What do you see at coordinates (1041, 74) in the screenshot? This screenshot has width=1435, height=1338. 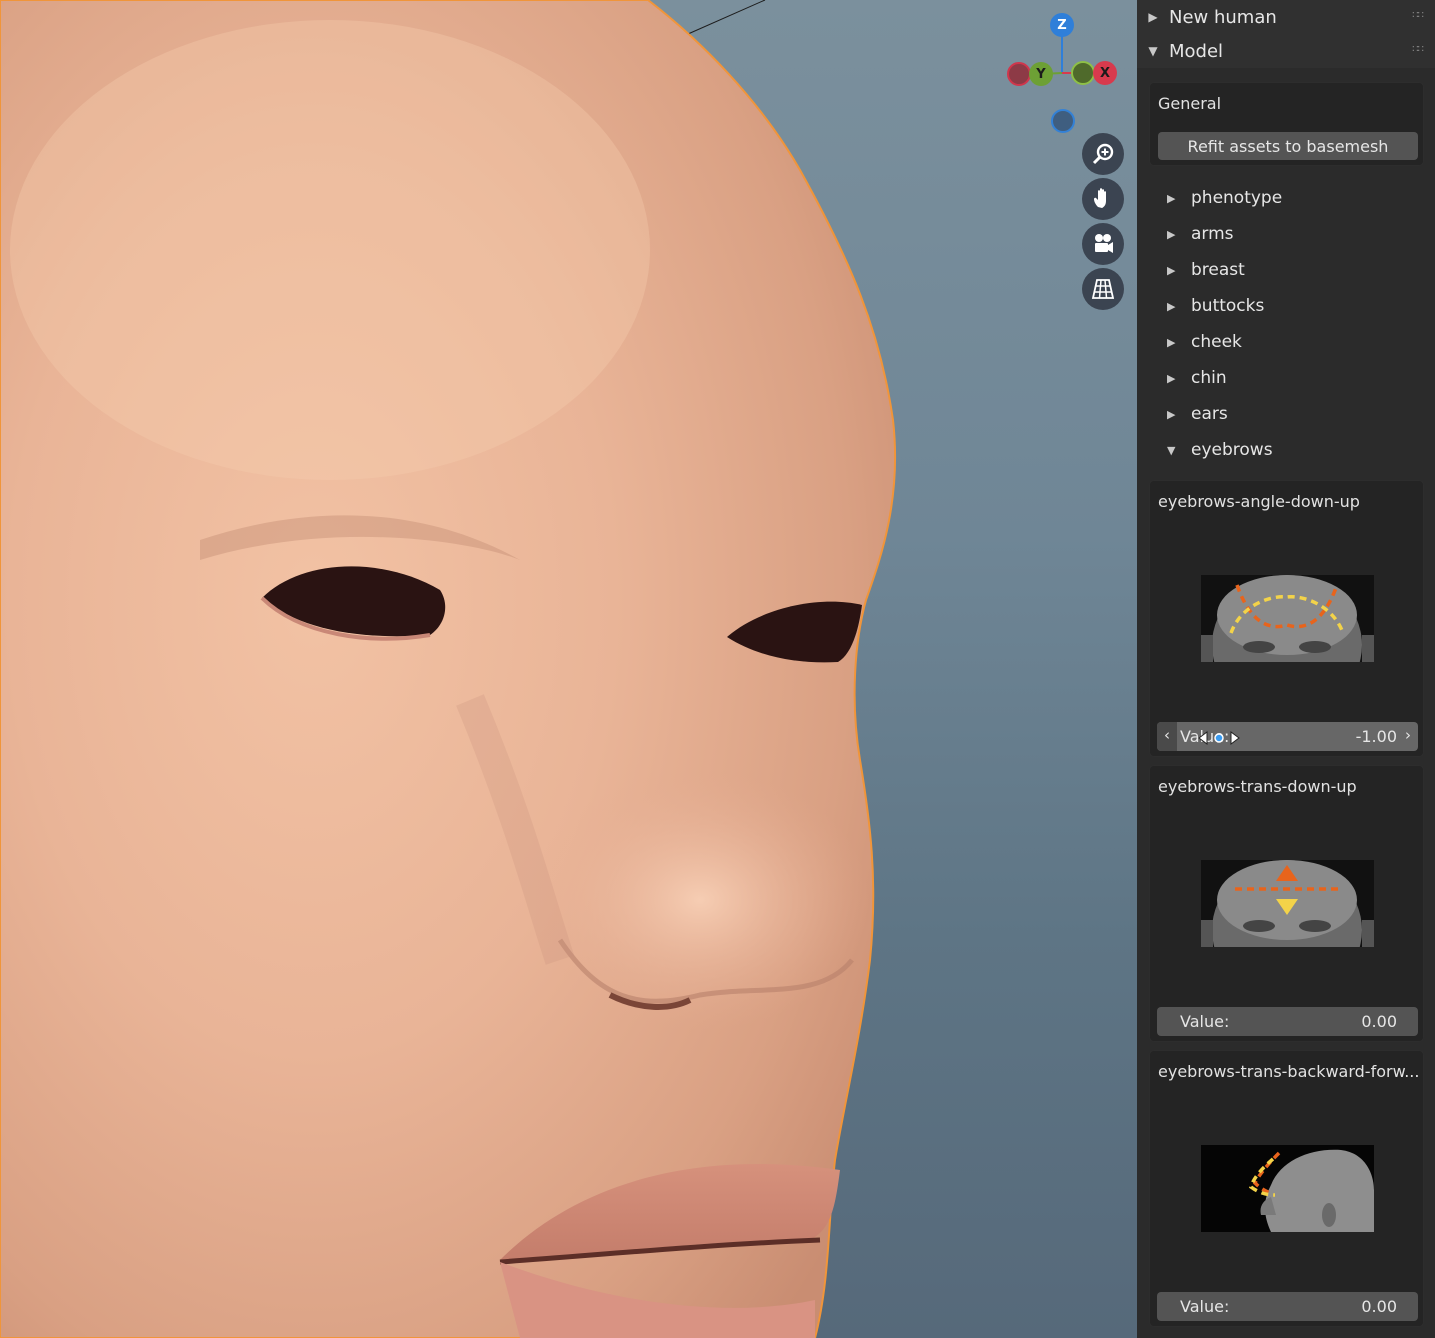 I see `axis-y: Y` at bounding box center [1041, 74].